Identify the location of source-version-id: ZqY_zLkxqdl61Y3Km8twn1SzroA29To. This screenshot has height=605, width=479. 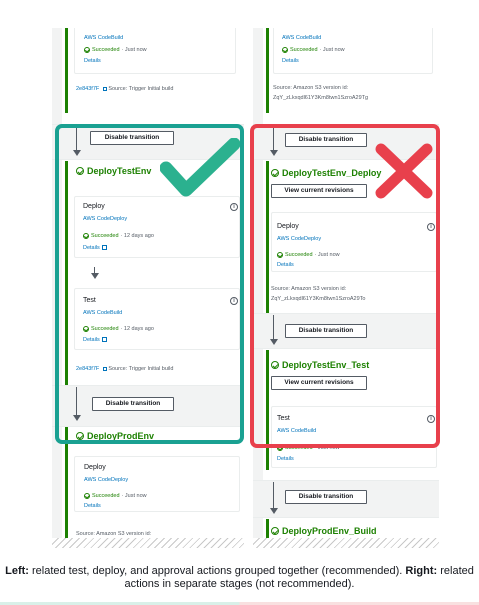
(318, 299).